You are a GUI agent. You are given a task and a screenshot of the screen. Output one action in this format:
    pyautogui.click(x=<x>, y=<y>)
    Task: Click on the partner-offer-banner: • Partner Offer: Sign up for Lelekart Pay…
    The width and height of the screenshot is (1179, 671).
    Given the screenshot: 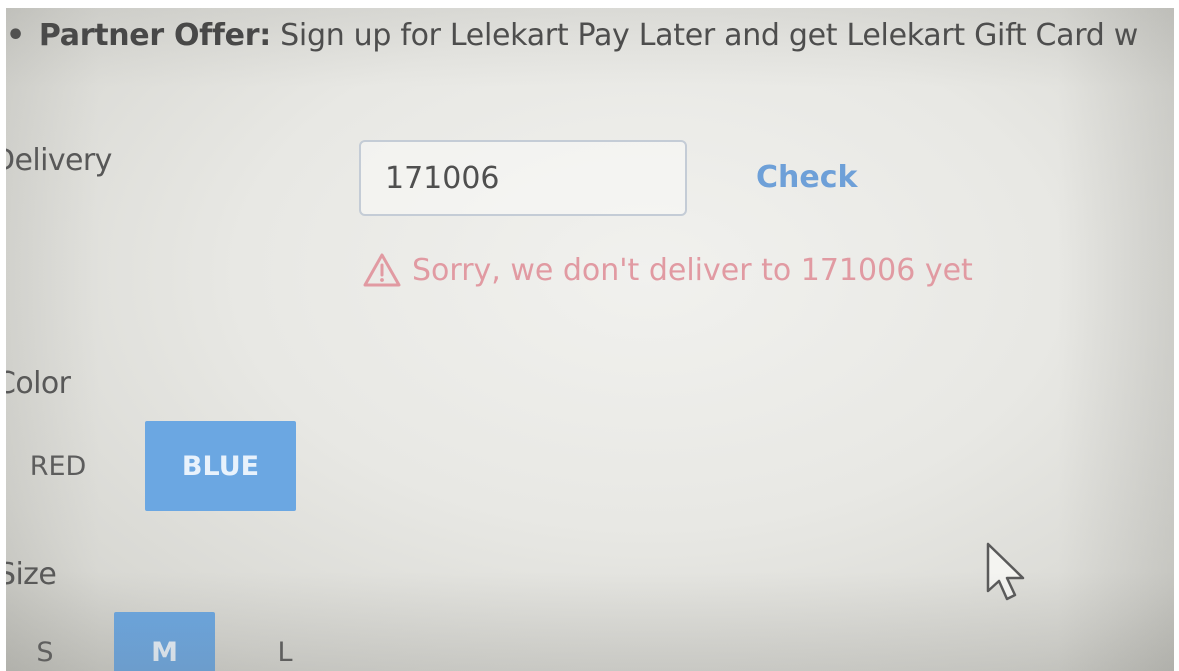 What is the action you would take?
    pyautogui.click(x=572, y=35)
    